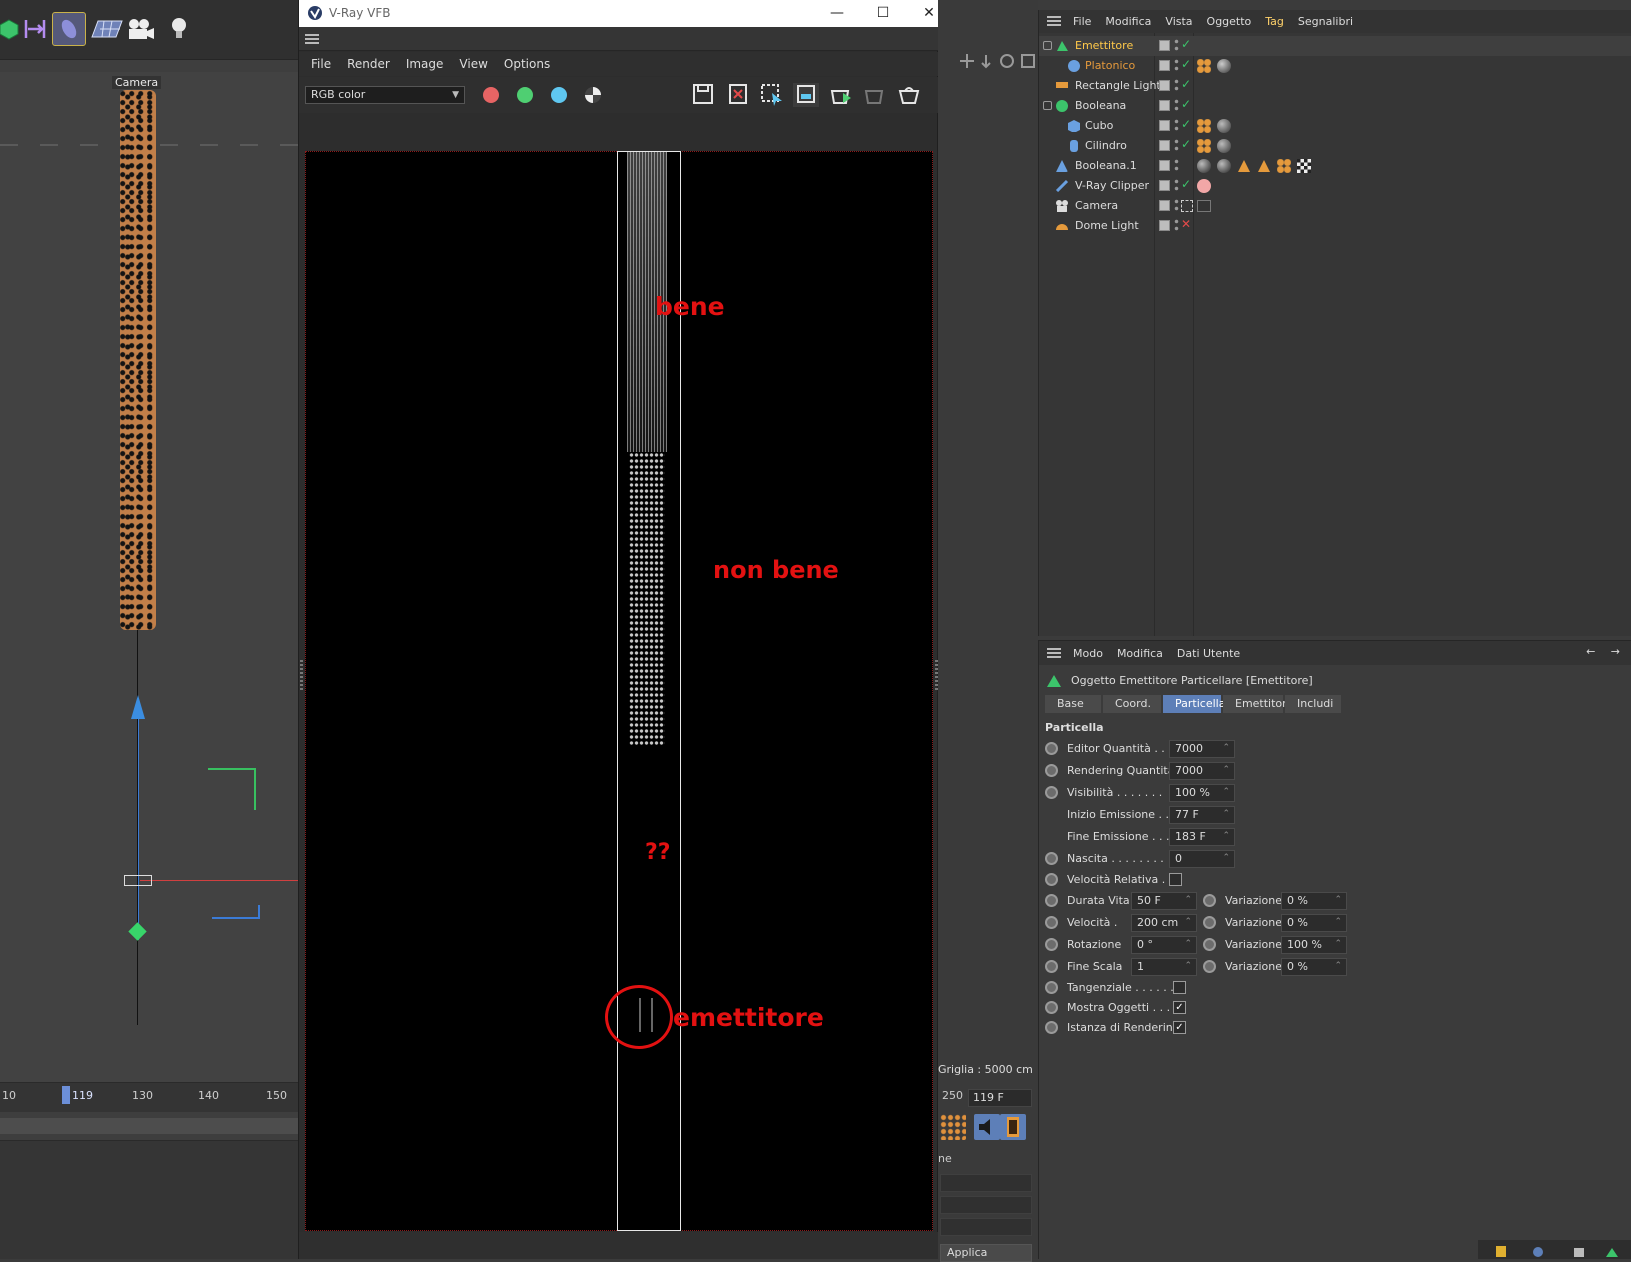 Image resolution: width=1631 pixels, height=1262 pixels. Describe the element at coordinates (1179, 1007) in the screenshot. I see `mostra-oggetti-checkbox: ✓` at that location.